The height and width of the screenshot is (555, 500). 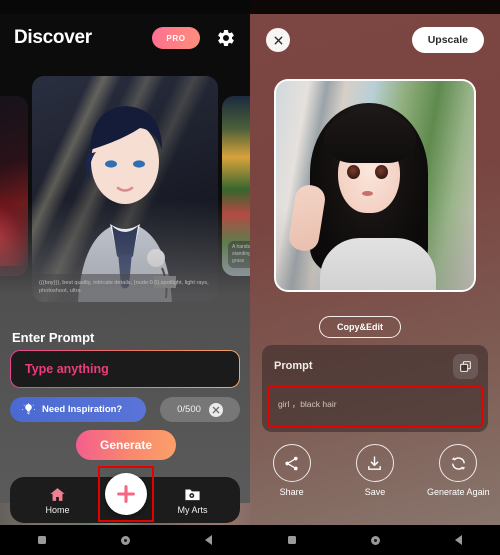 What do you see at coordinates (291, 492) in the screenshot?
I see `share-label: Share` at bounding box center [291, 492].